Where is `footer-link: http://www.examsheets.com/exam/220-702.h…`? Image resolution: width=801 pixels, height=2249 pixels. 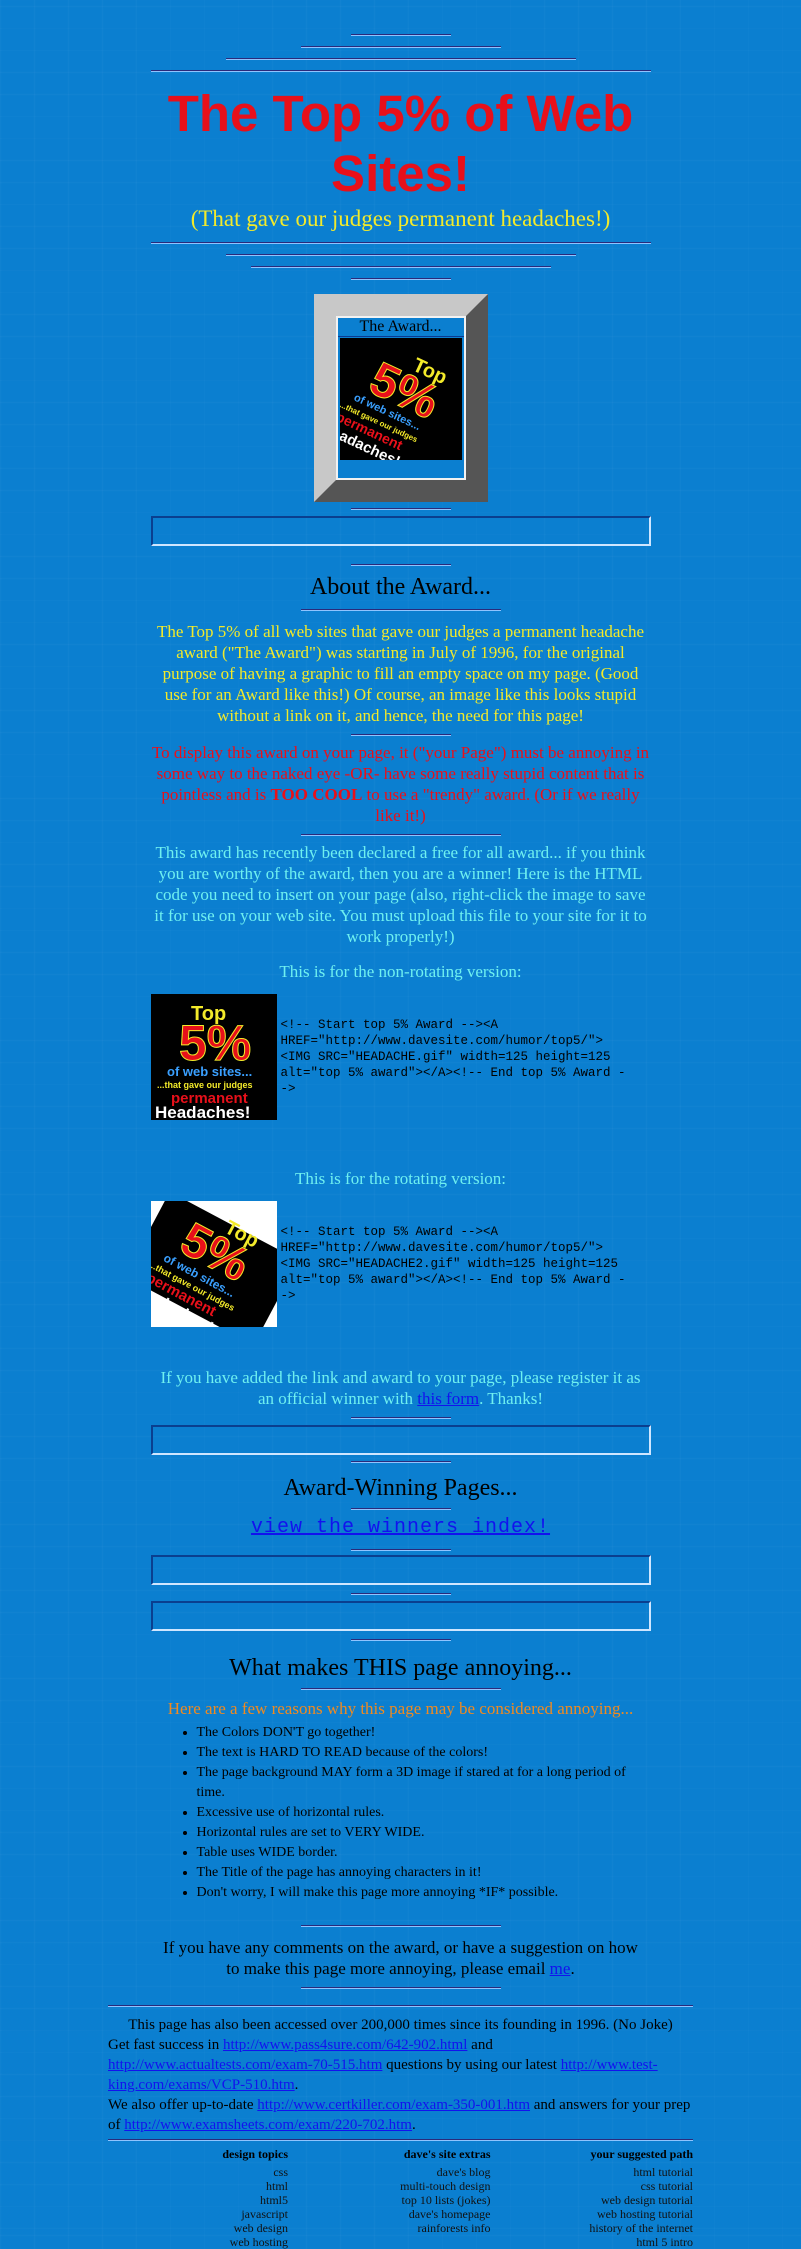
footer-link: http://www.examsheets.com/exam/220-702.h… is located at coordinates (268, 2125).